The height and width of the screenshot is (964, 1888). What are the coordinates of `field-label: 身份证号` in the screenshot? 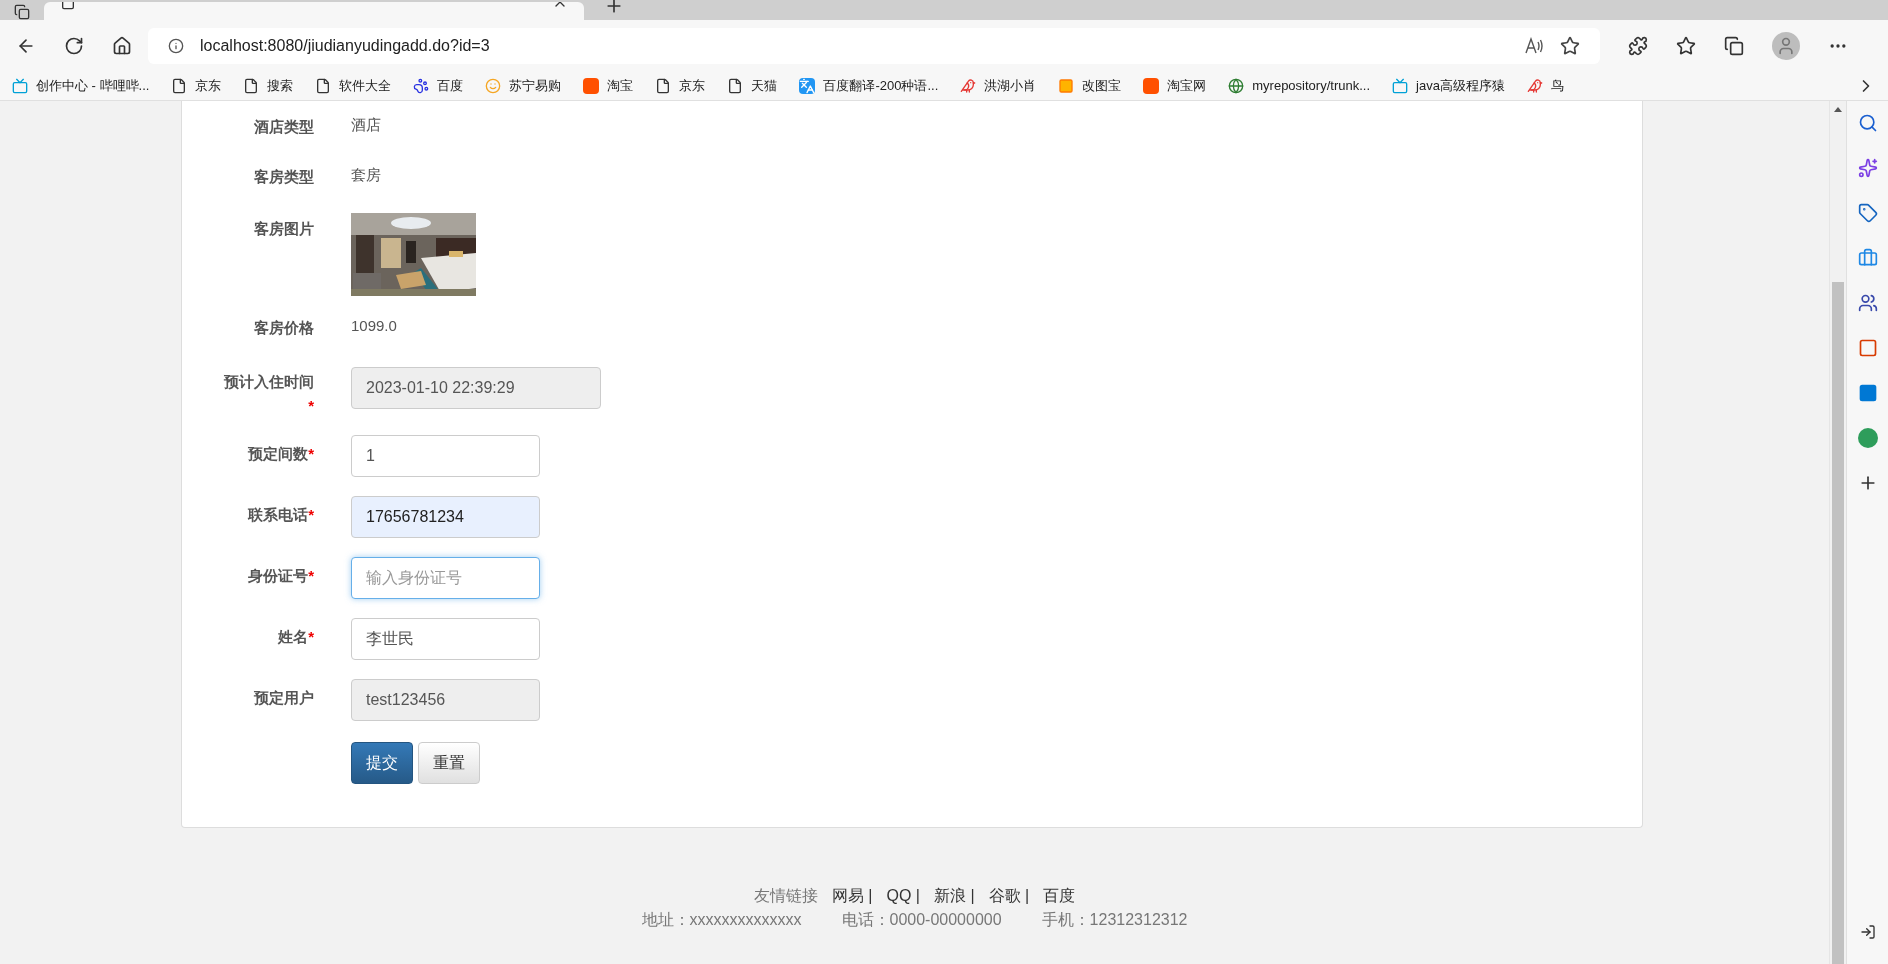 It's located at (278, 575).